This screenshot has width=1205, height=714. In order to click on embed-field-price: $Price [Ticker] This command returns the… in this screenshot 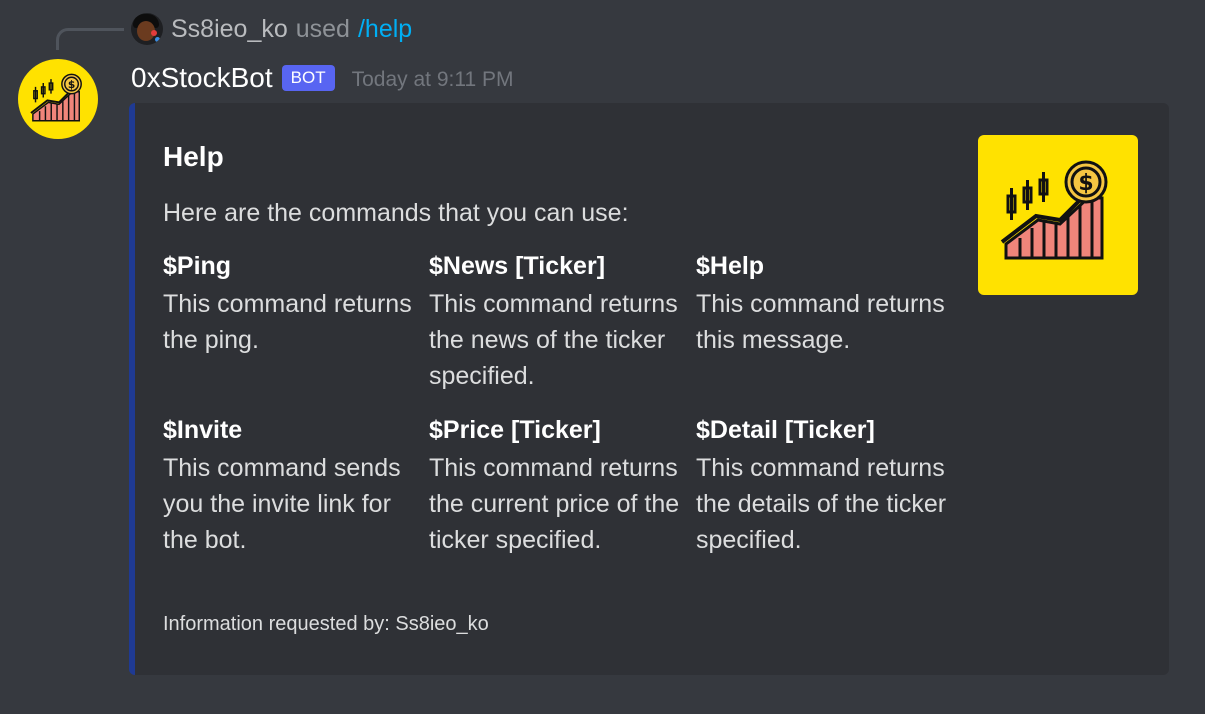, I will do `click(560, 485)`.